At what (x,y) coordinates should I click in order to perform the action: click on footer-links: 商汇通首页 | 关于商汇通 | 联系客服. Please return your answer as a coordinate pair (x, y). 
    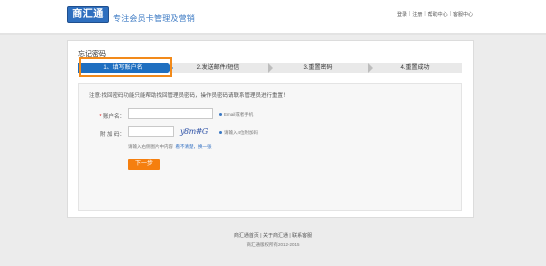
    Looking at the image, I should click on (273, 235).